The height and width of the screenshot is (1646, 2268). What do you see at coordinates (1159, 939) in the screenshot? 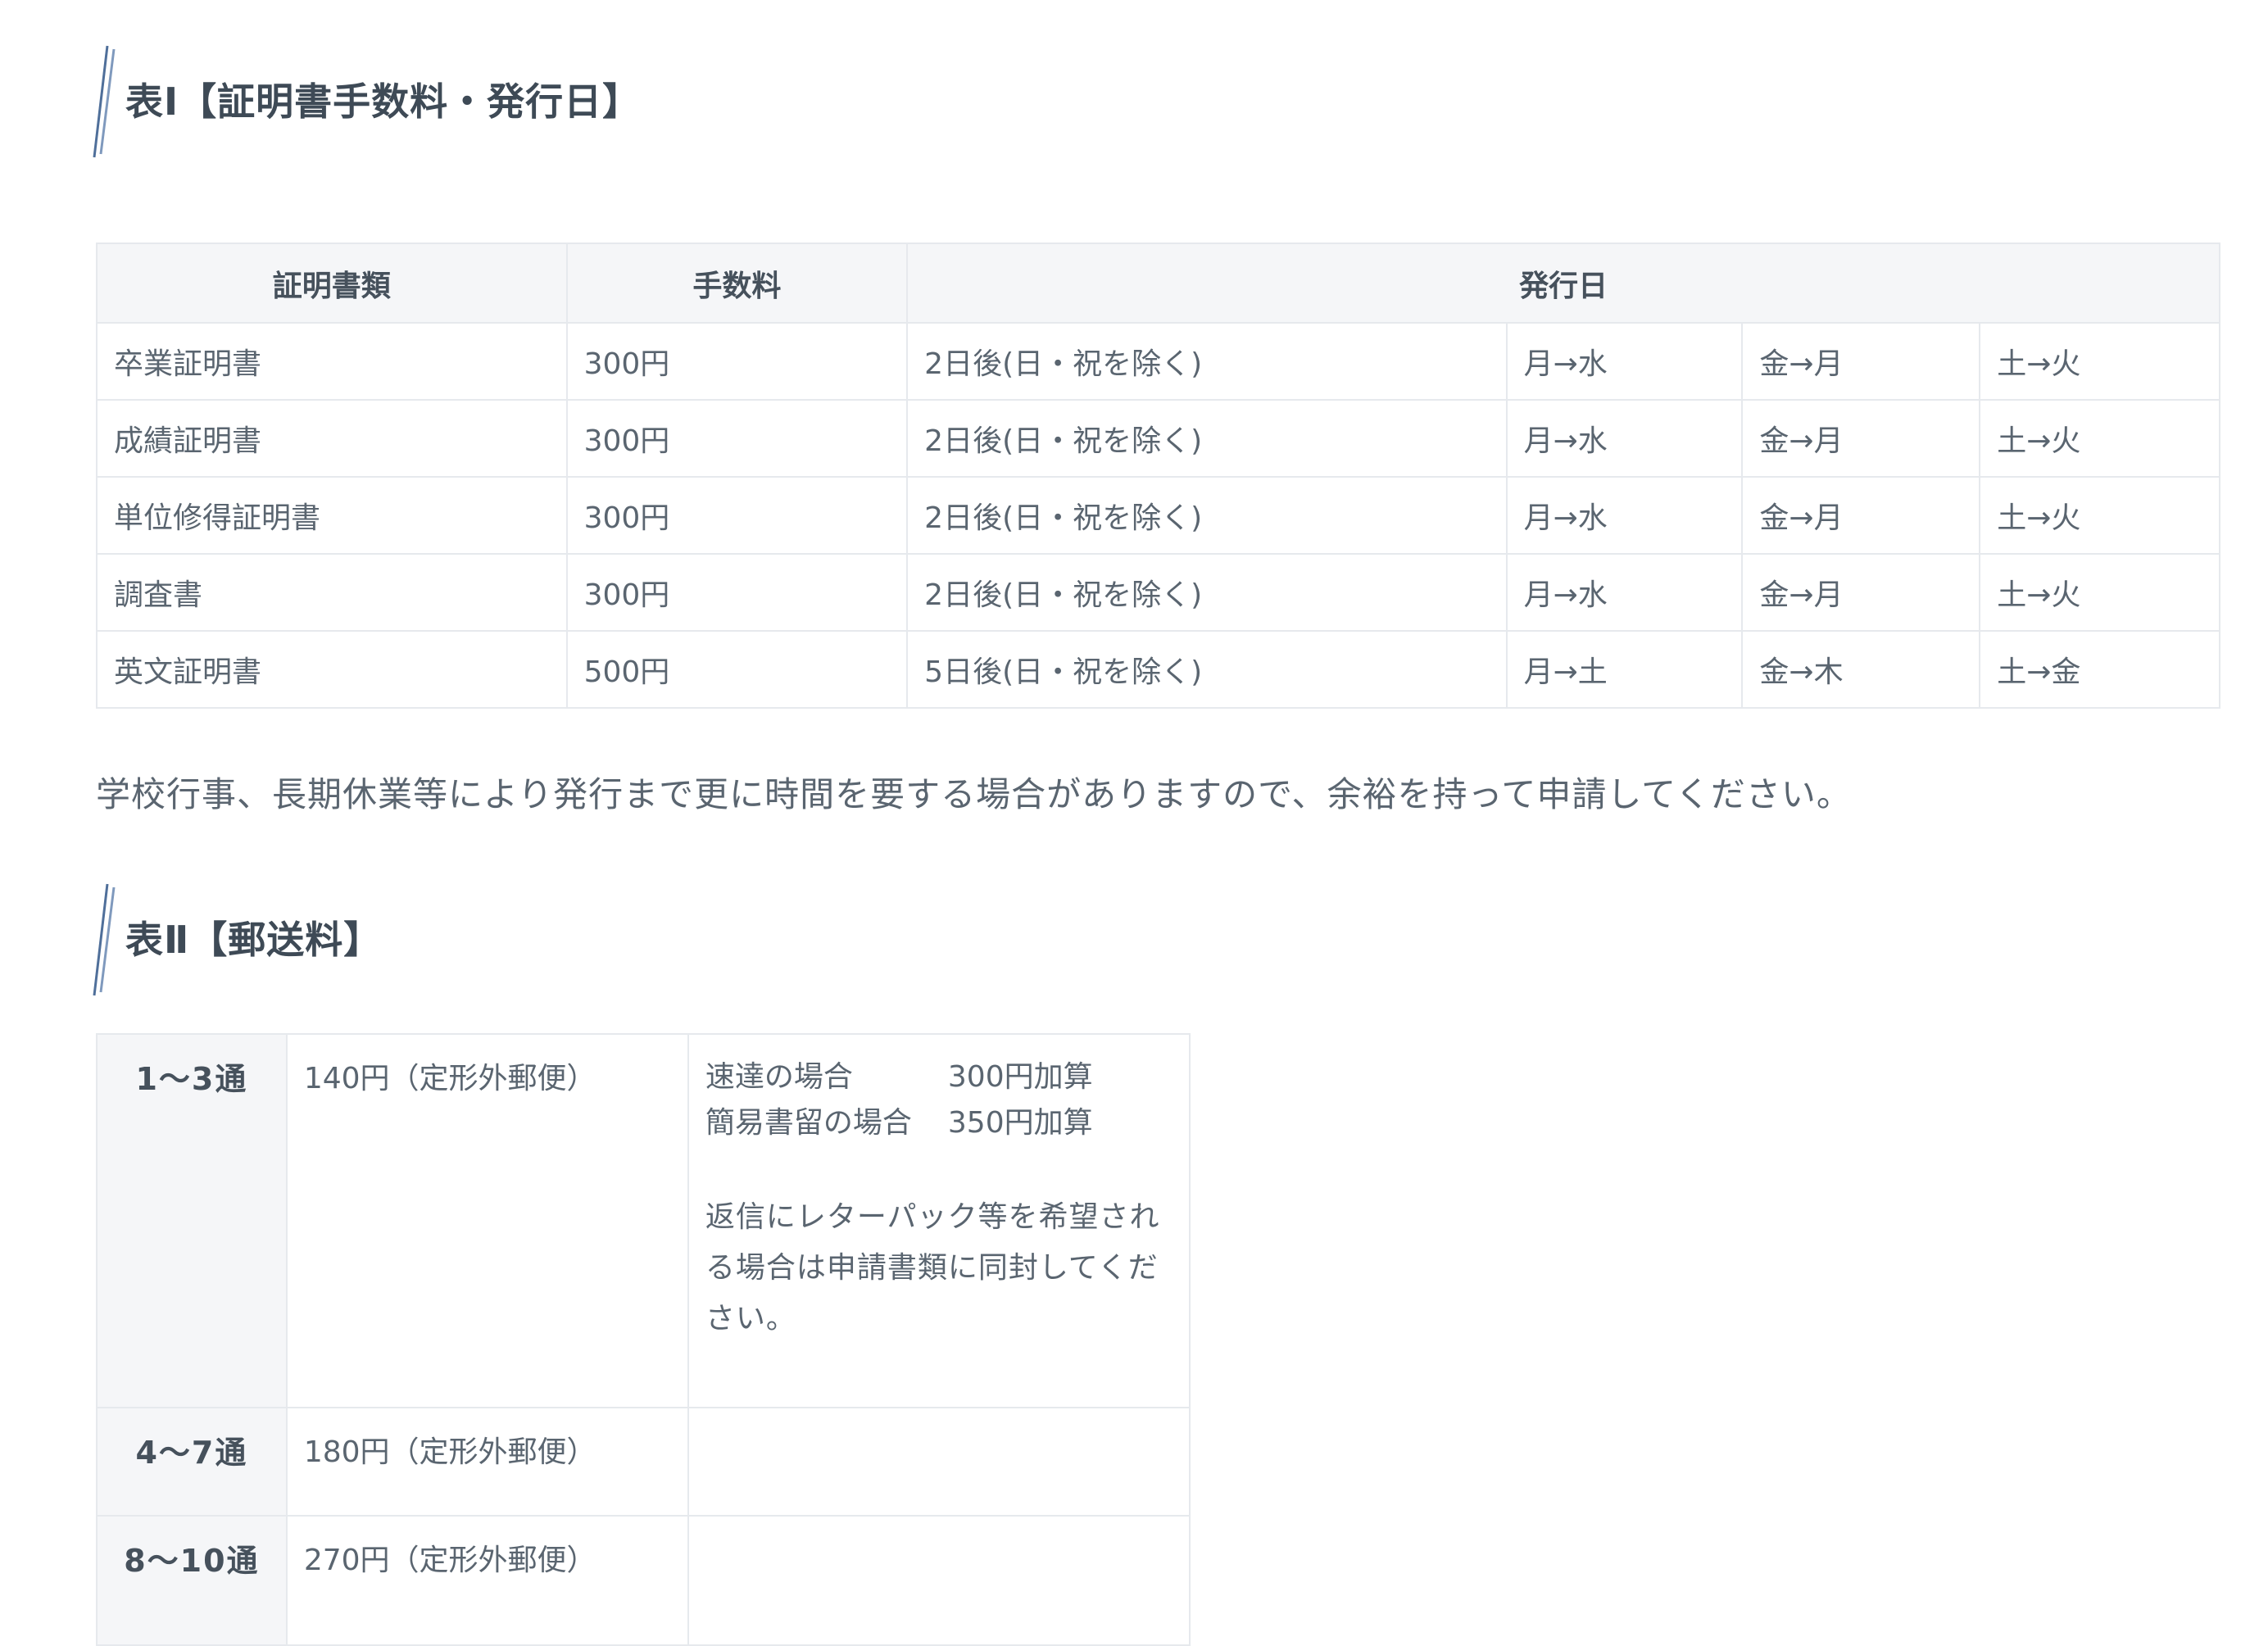
I see `section-heading-postage: 表Ⅱ【郵送料】` at bounding box center [1159, 939].